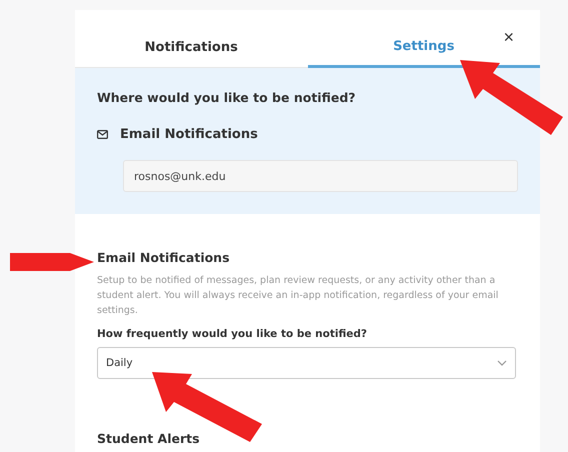 The image size is (568, 452). What do you see at coordinates (189, 134) in the screenshot?
I see `channel-label: Email Notifications` at bounding box center [189, 134].